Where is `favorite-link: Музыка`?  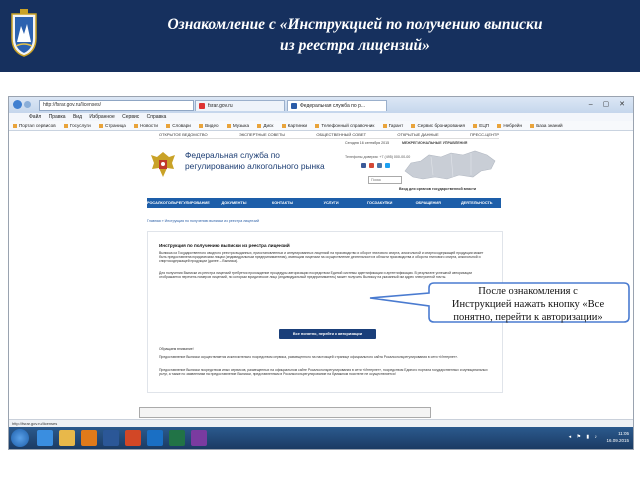 favorite-link: Музыка is located at coordinates (238, 125).